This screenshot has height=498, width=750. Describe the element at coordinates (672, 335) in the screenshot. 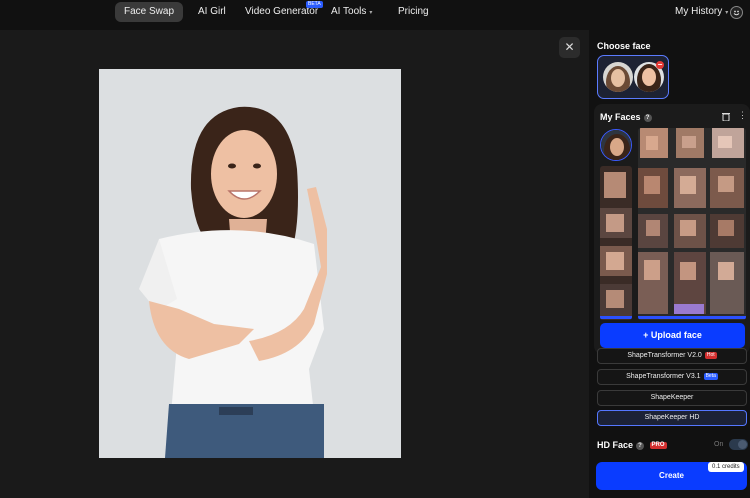

I see `upload-face-button: + Upload face` at that location.